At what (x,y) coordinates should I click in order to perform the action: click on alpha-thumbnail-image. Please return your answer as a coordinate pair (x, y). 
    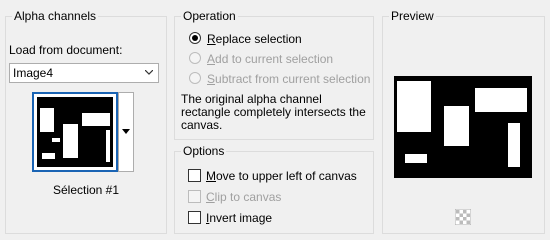
    Looking at the image, I should click on (75, 132).